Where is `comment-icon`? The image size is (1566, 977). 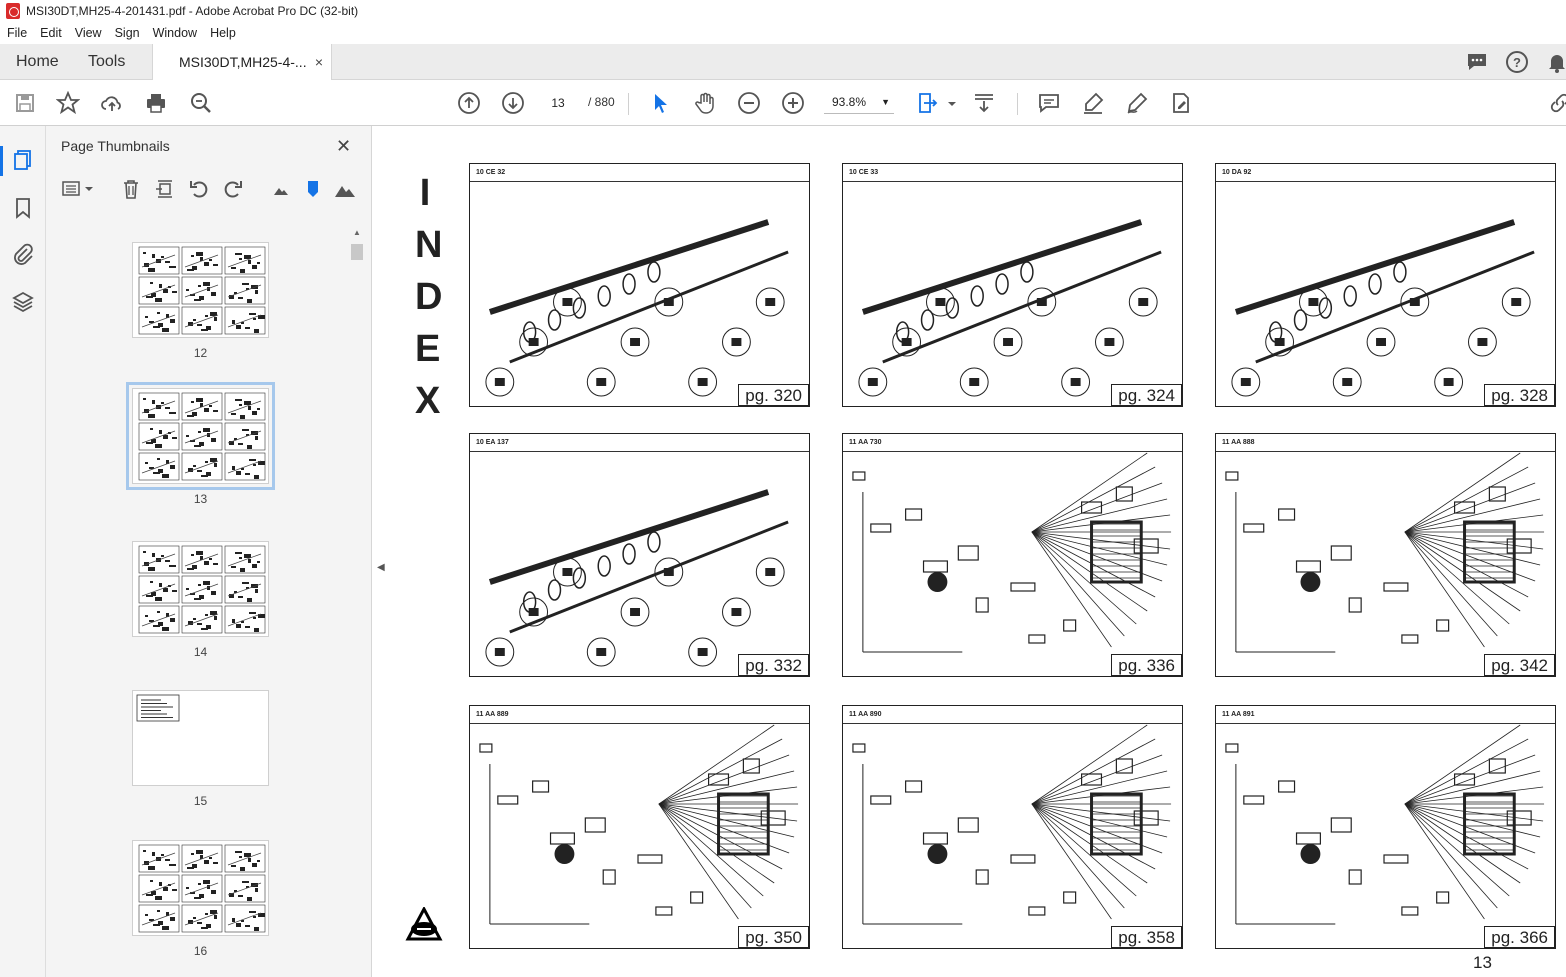 comment-icon is located at coordinates (1049, 103).